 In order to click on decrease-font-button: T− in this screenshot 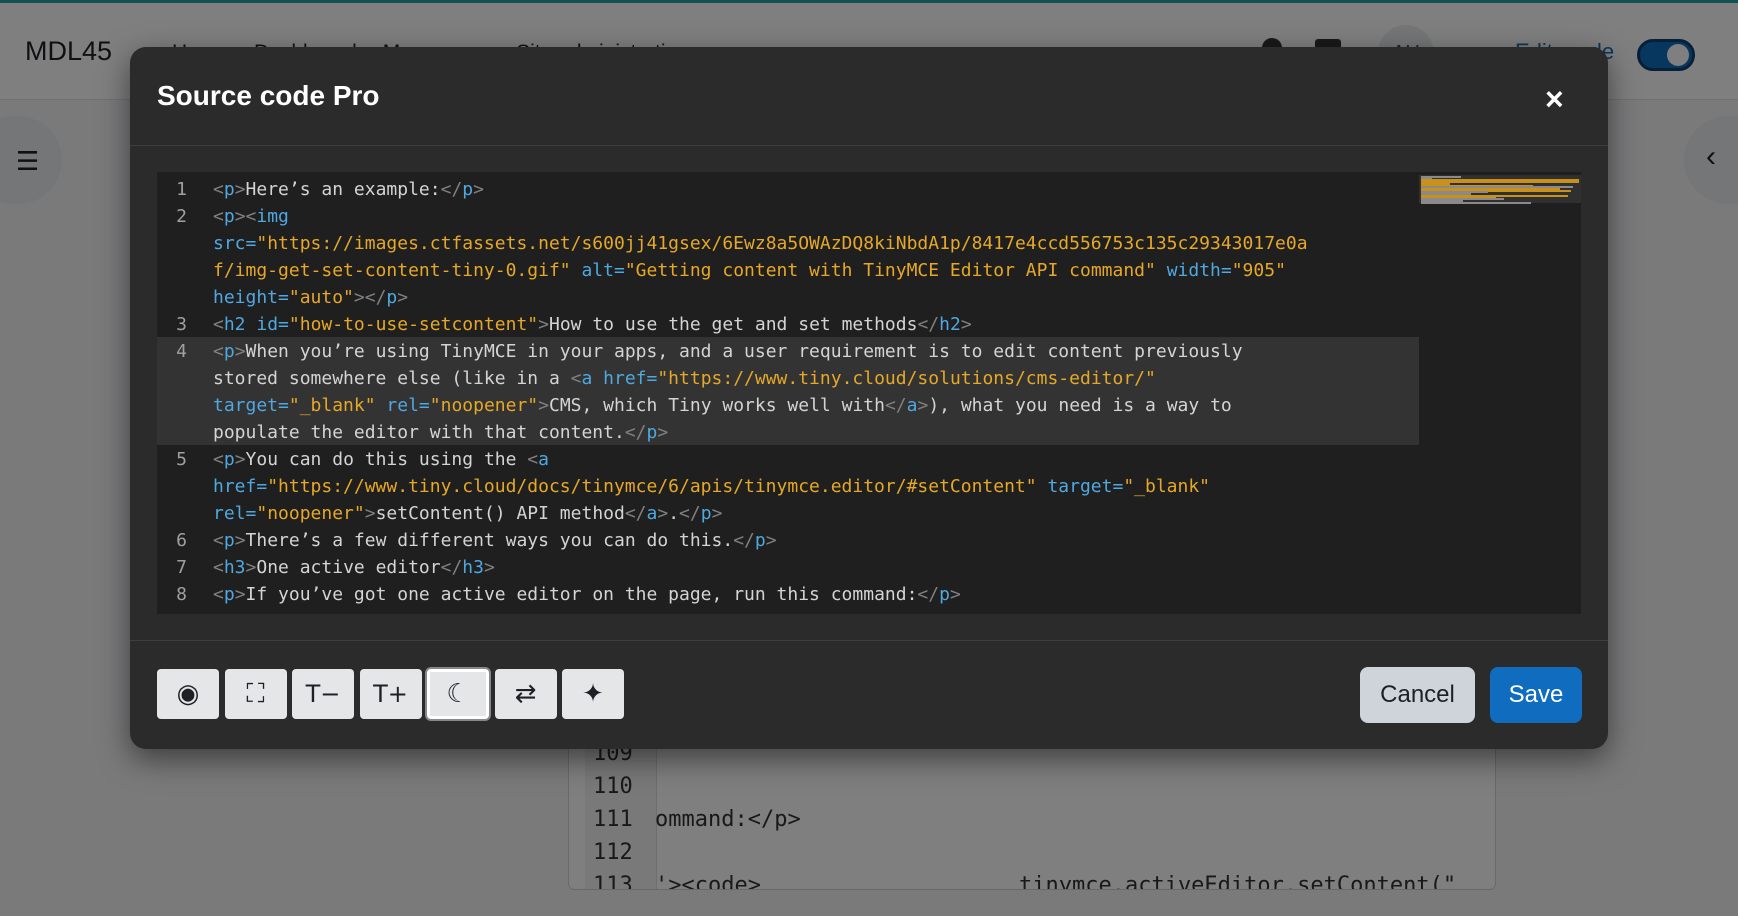, I will do `click(323, 694)`.